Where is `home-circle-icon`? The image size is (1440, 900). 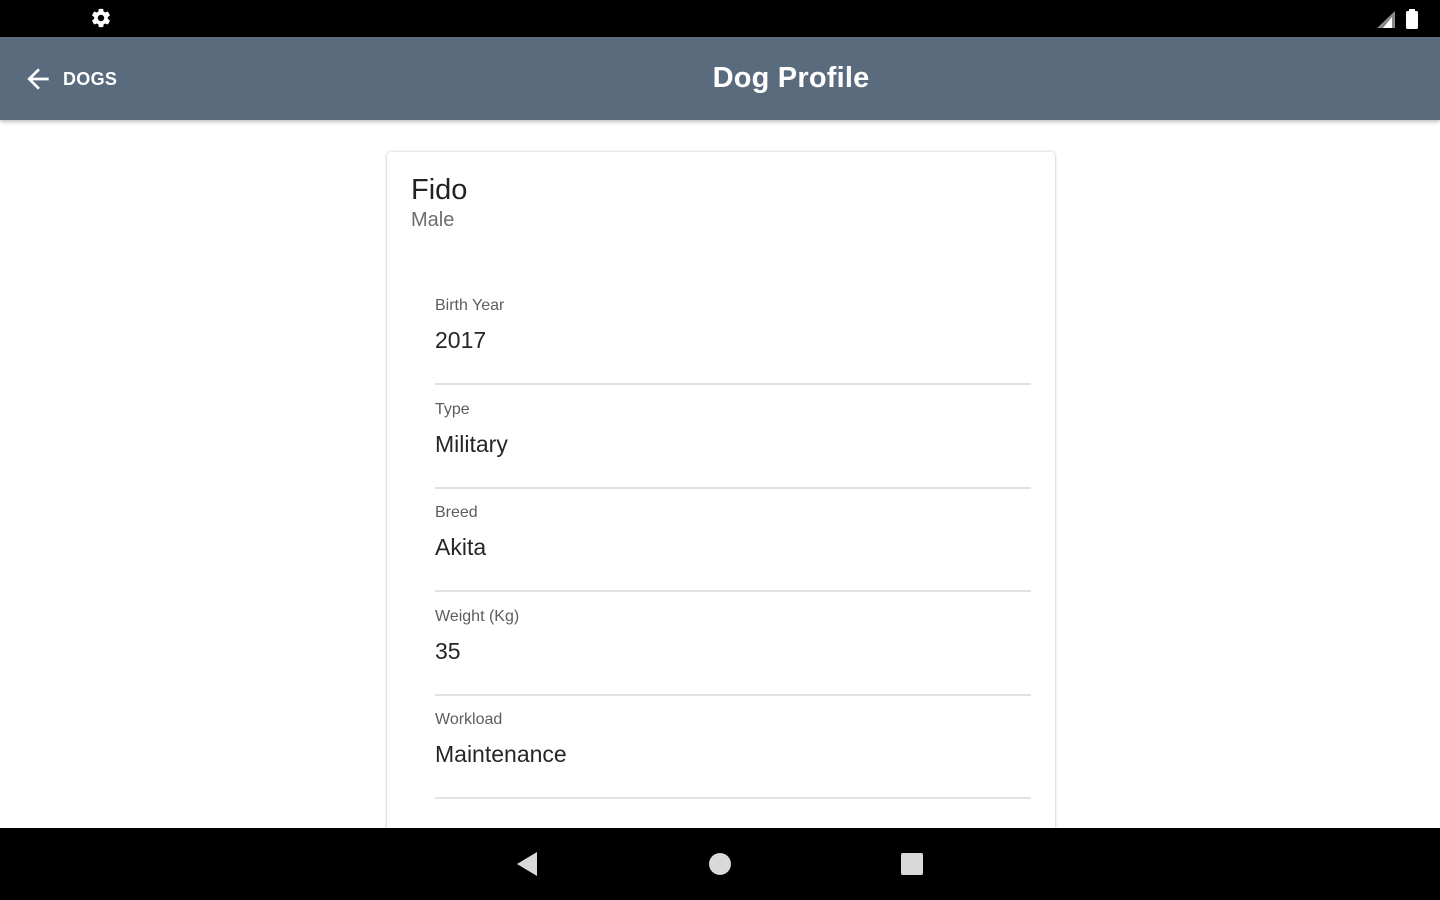
home-circle-icon is located at coordinates (720, 864).